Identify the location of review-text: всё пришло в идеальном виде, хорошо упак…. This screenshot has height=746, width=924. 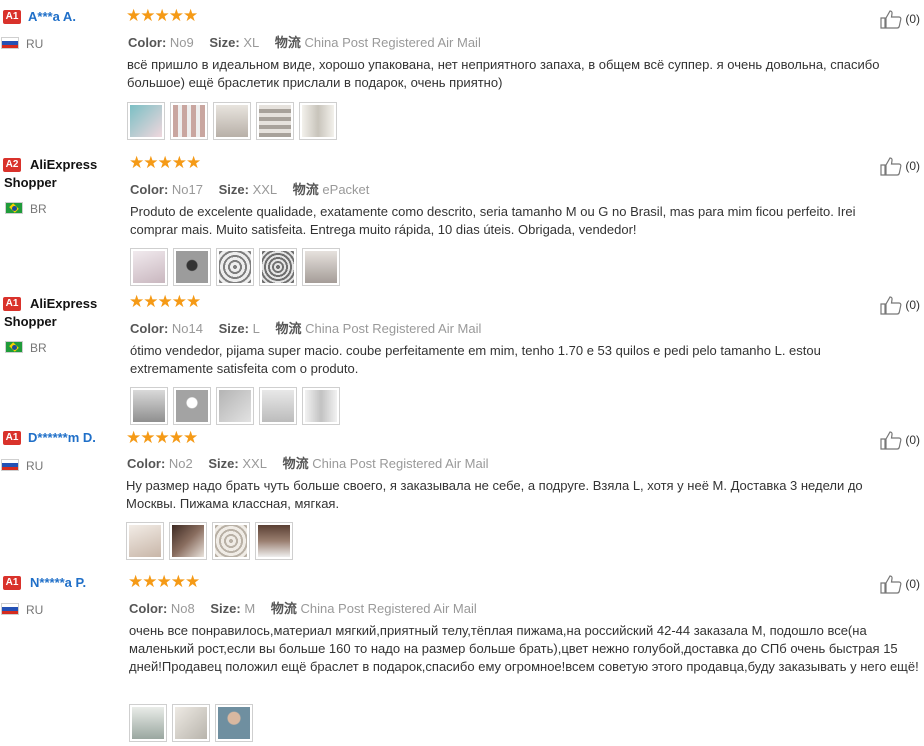
(503, 73).